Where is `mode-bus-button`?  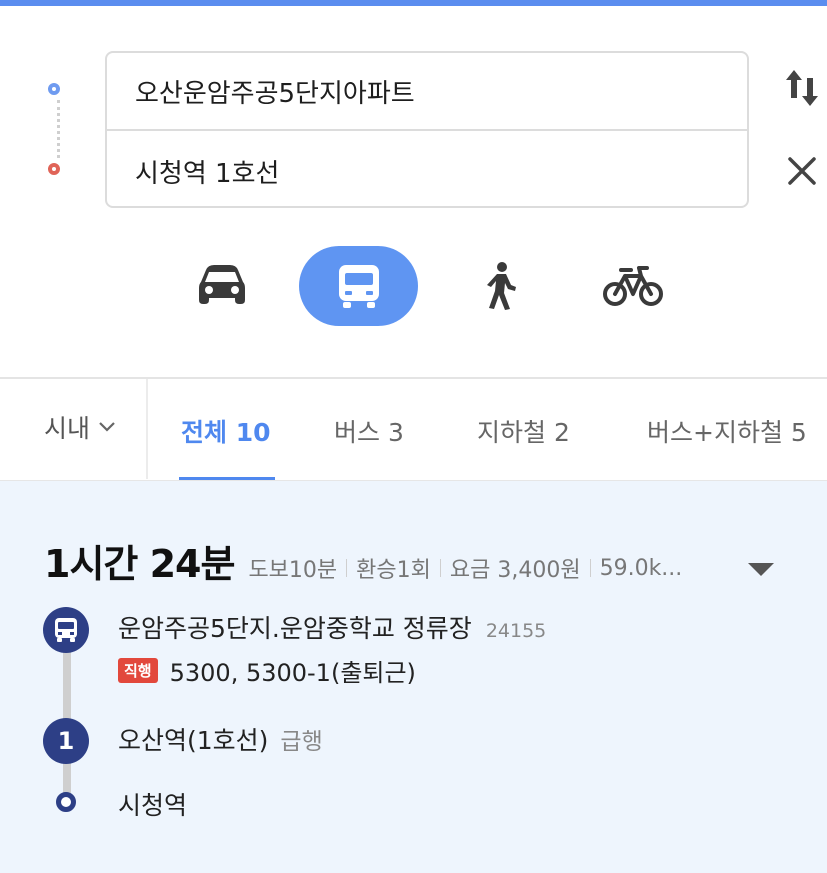 mode-bus-button is located at coordinates (358, 286).